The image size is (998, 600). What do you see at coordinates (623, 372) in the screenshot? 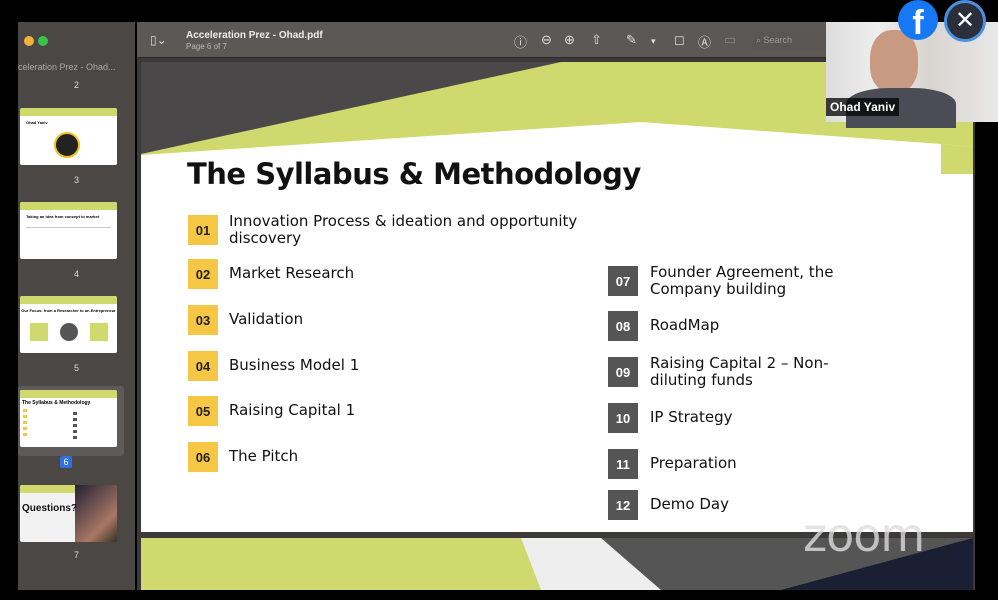
I see `item-number-badge: 09` at bounding box center [623, 372].